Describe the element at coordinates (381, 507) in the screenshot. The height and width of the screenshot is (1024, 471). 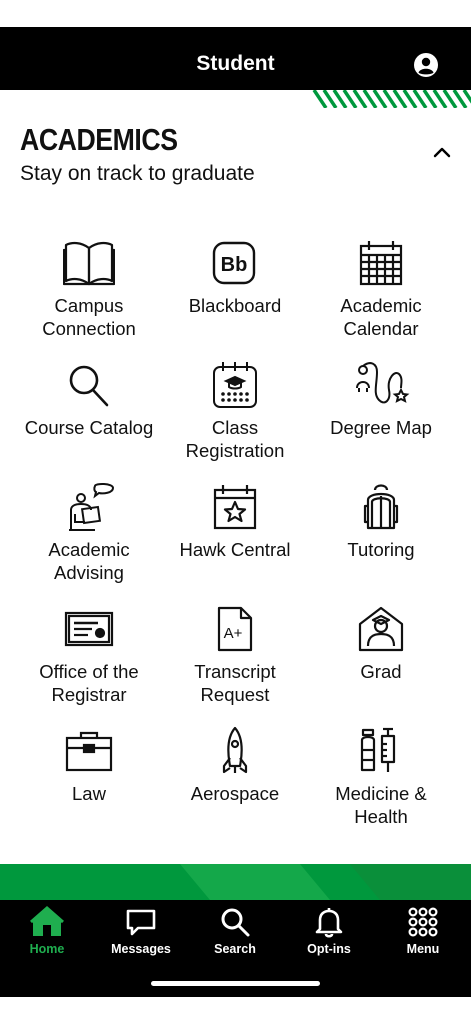
I see `backpack-icon` at that location.